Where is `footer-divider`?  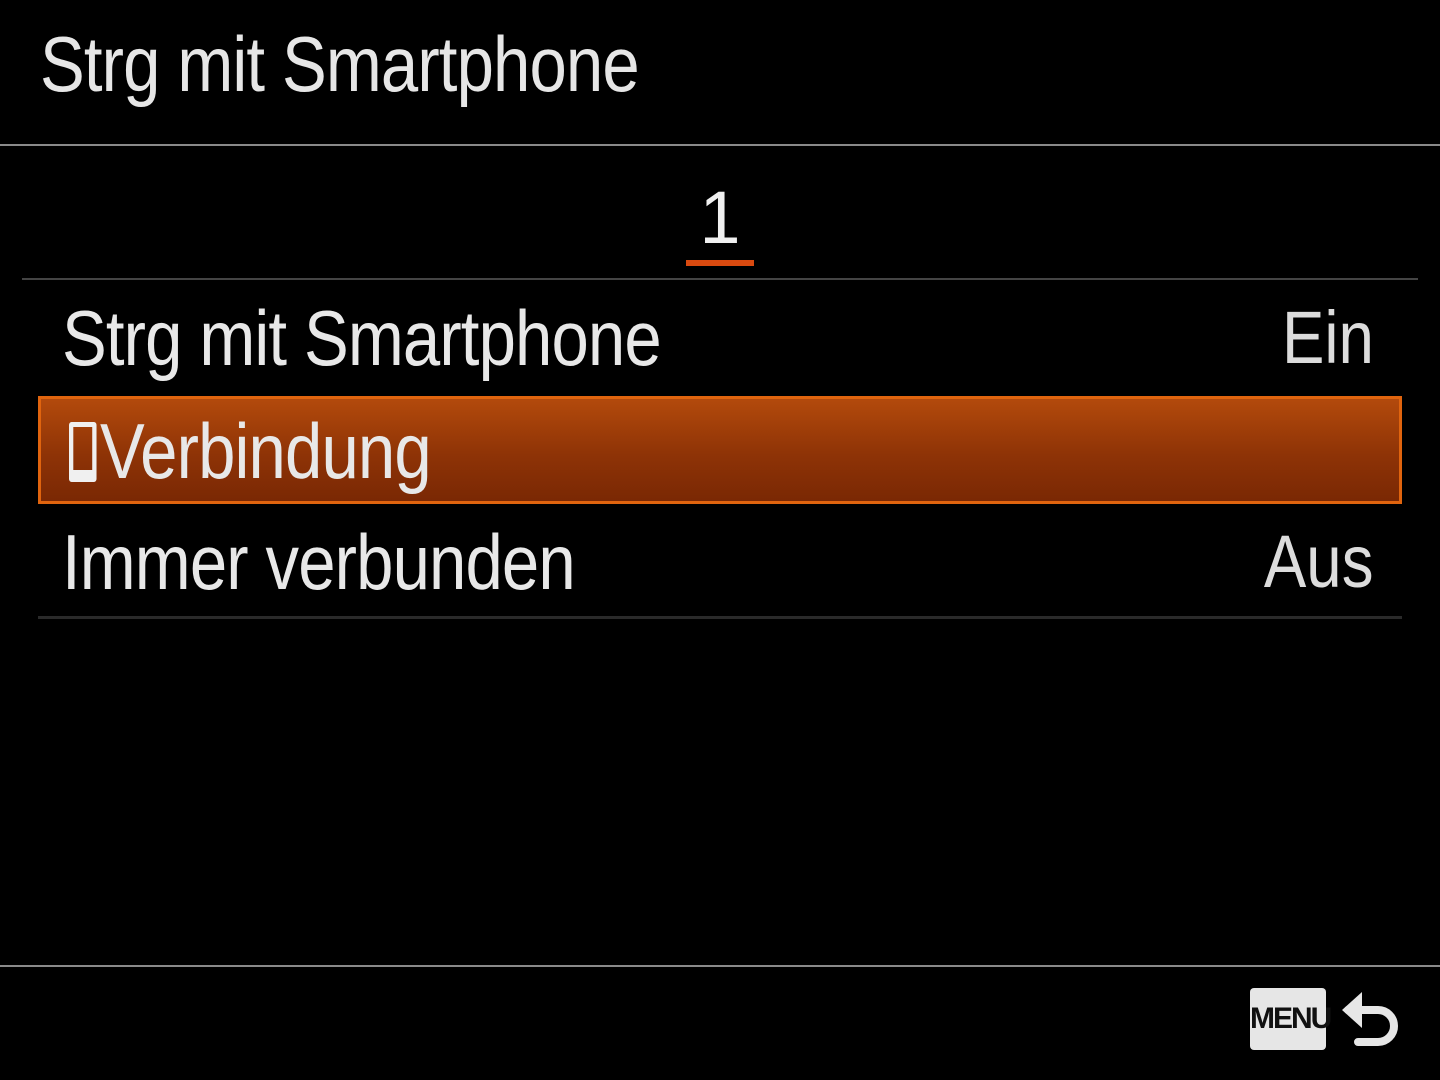
footer-divider is located at coordinates (720, 966).